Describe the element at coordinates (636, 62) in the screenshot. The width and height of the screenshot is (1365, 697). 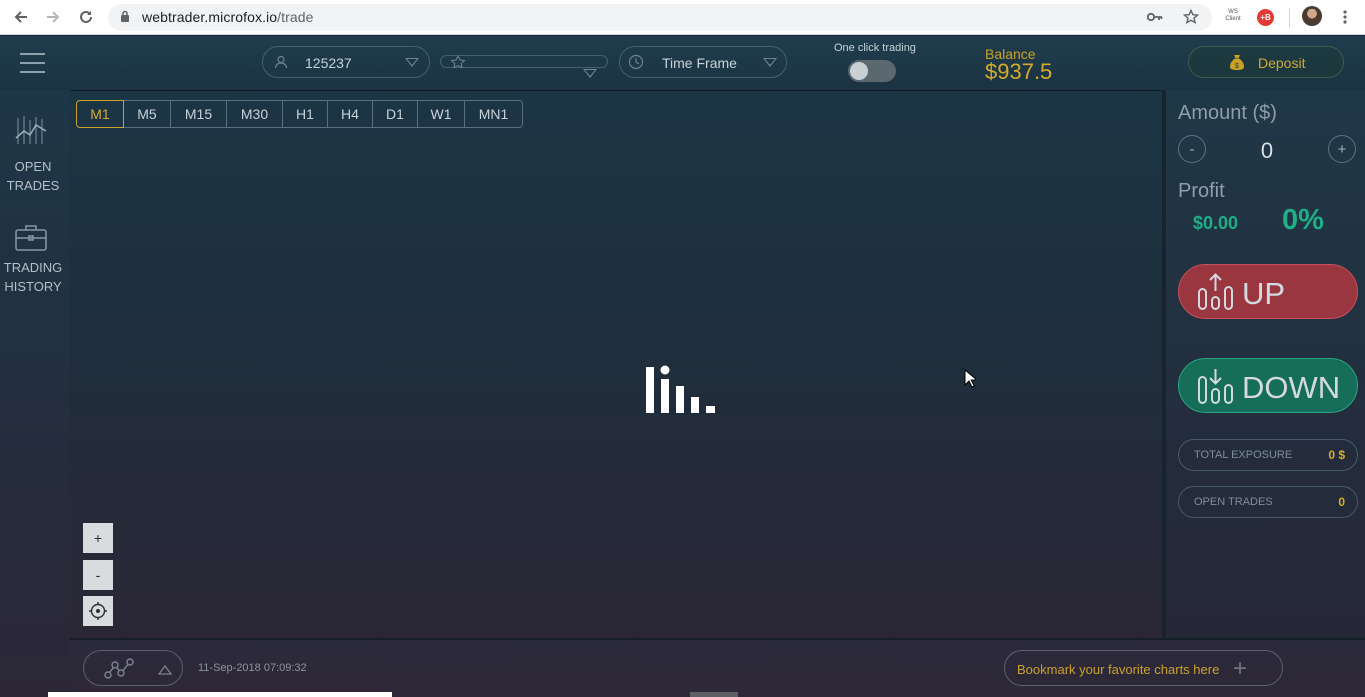
I see `clock-icon` at that location.